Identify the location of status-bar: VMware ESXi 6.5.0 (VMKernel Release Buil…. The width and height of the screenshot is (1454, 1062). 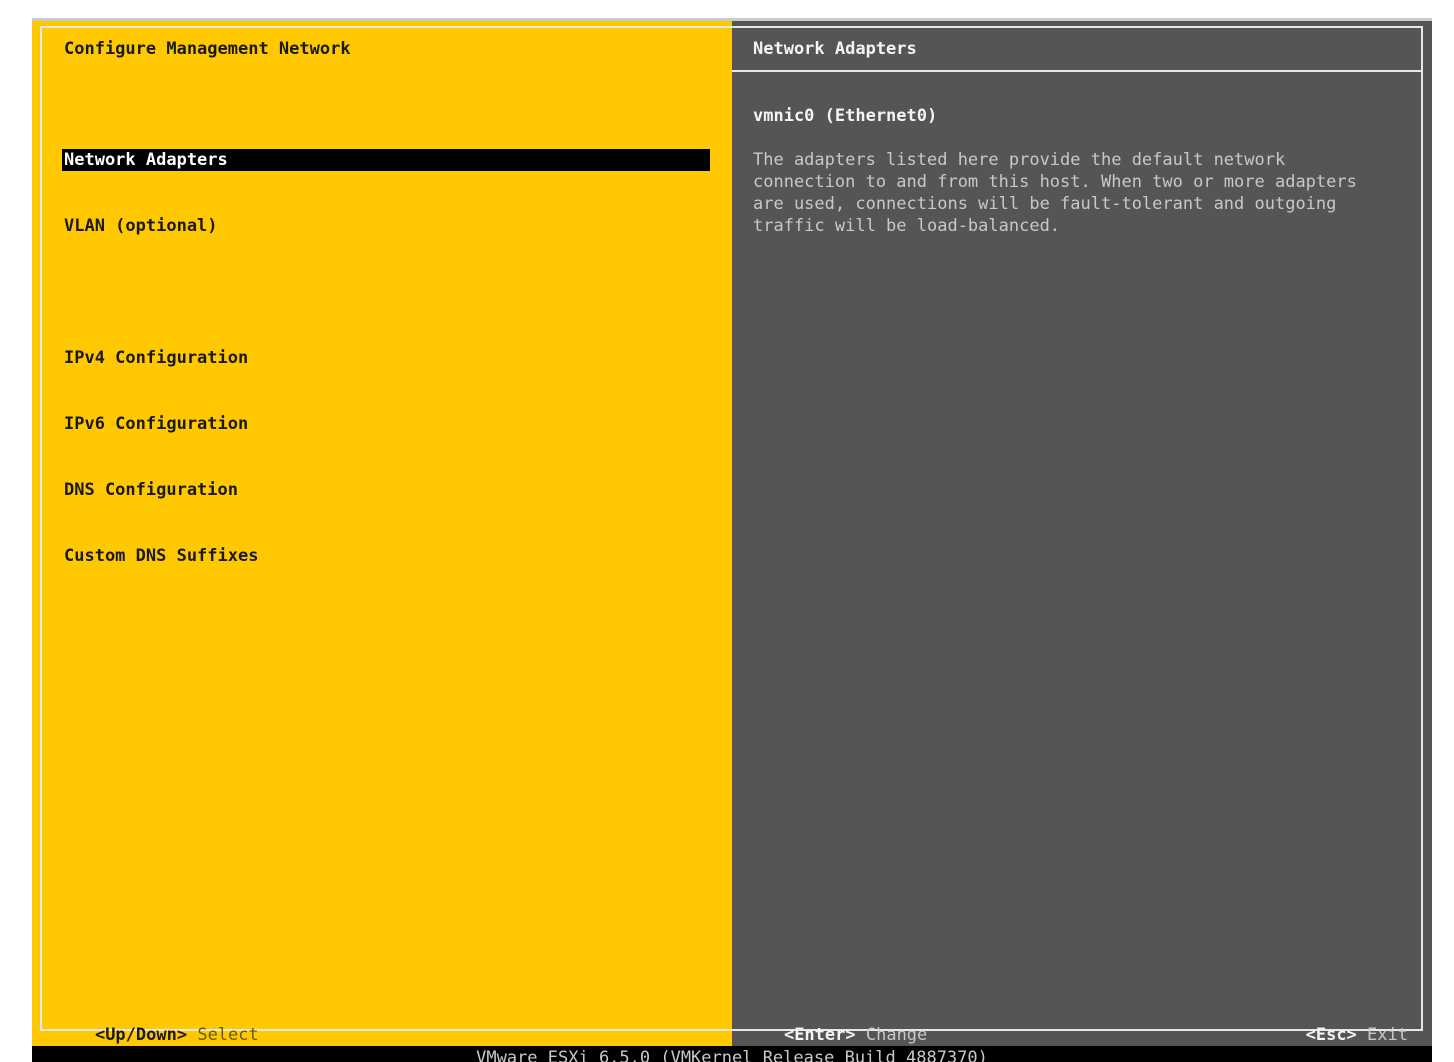
(732, 1054).